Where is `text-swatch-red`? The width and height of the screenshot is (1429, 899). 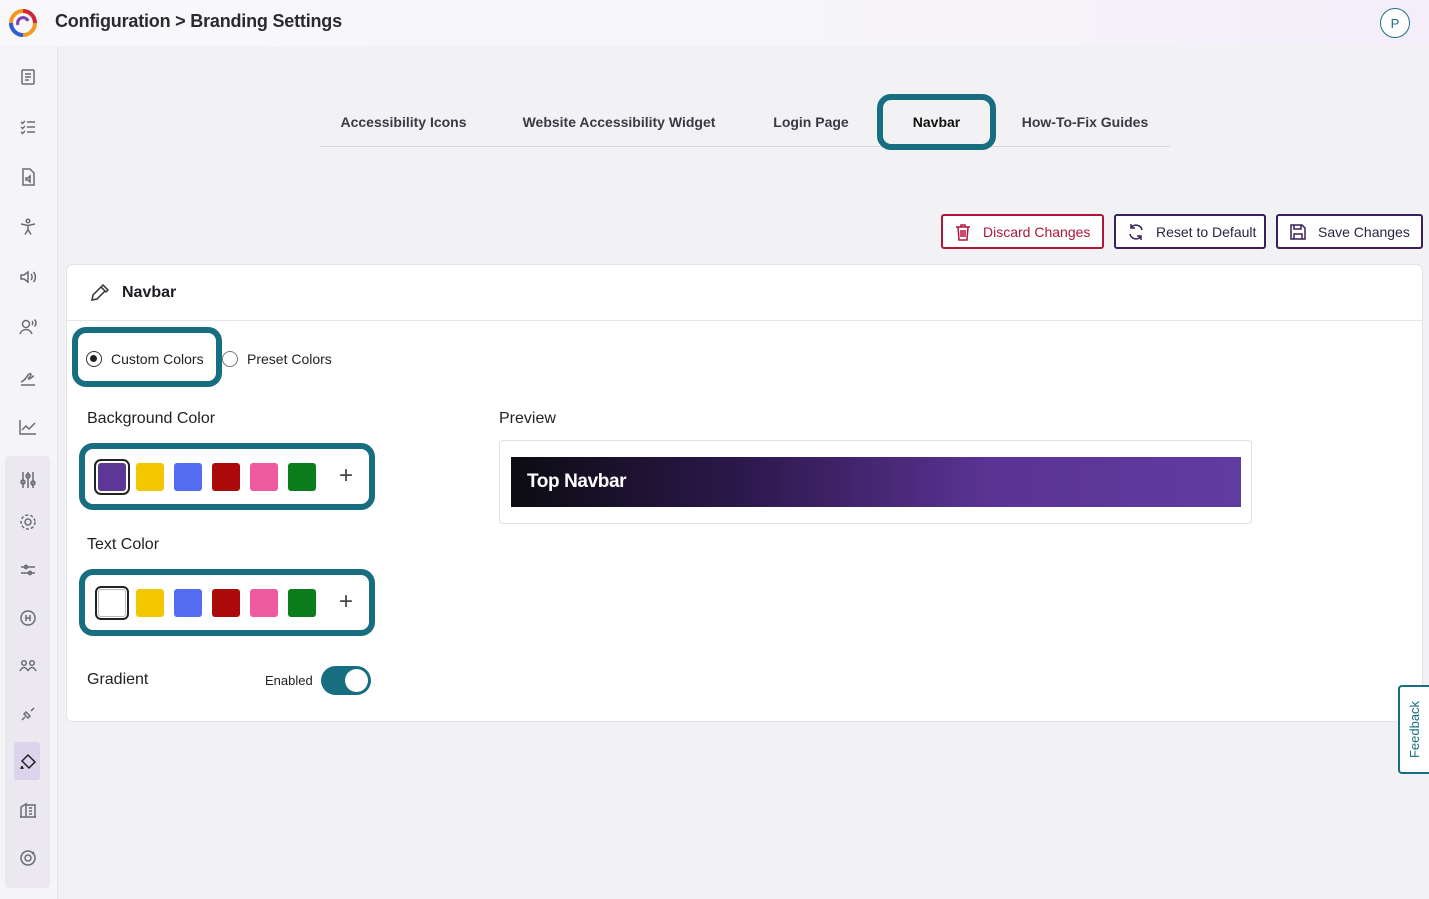
text-swatch-red is located at coordinates (226, 603).